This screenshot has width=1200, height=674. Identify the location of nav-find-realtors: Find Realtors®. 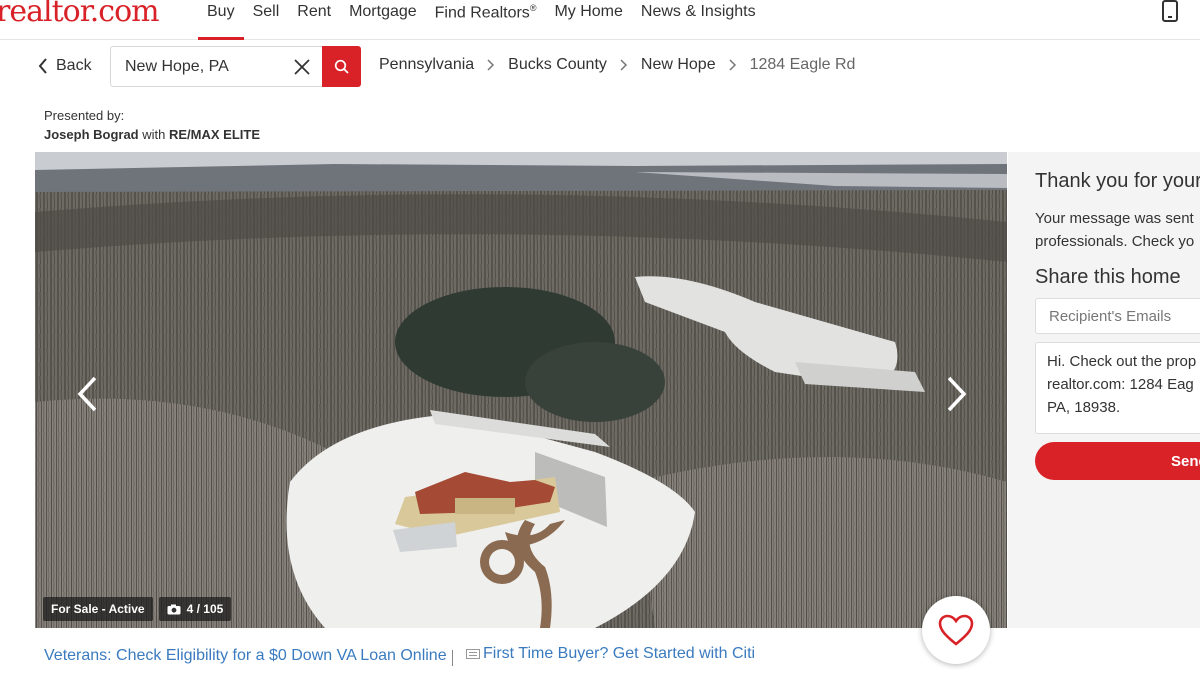
(486, 20).